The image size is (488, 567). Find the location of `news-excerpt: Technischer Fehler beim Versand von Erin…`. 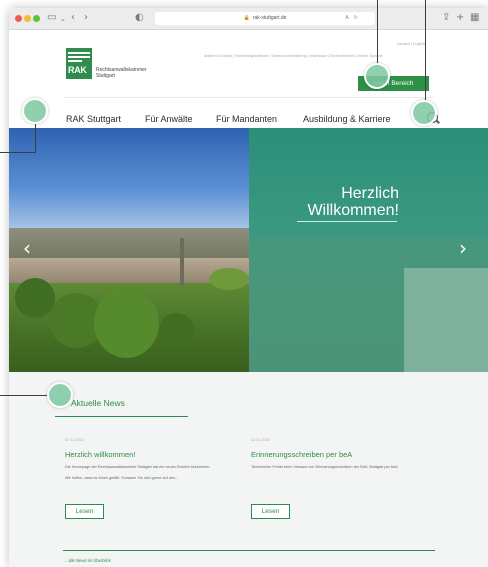

news-excerpt: Technischer Fehler beim Versand von Erin… is located at coordinates (325, 467).